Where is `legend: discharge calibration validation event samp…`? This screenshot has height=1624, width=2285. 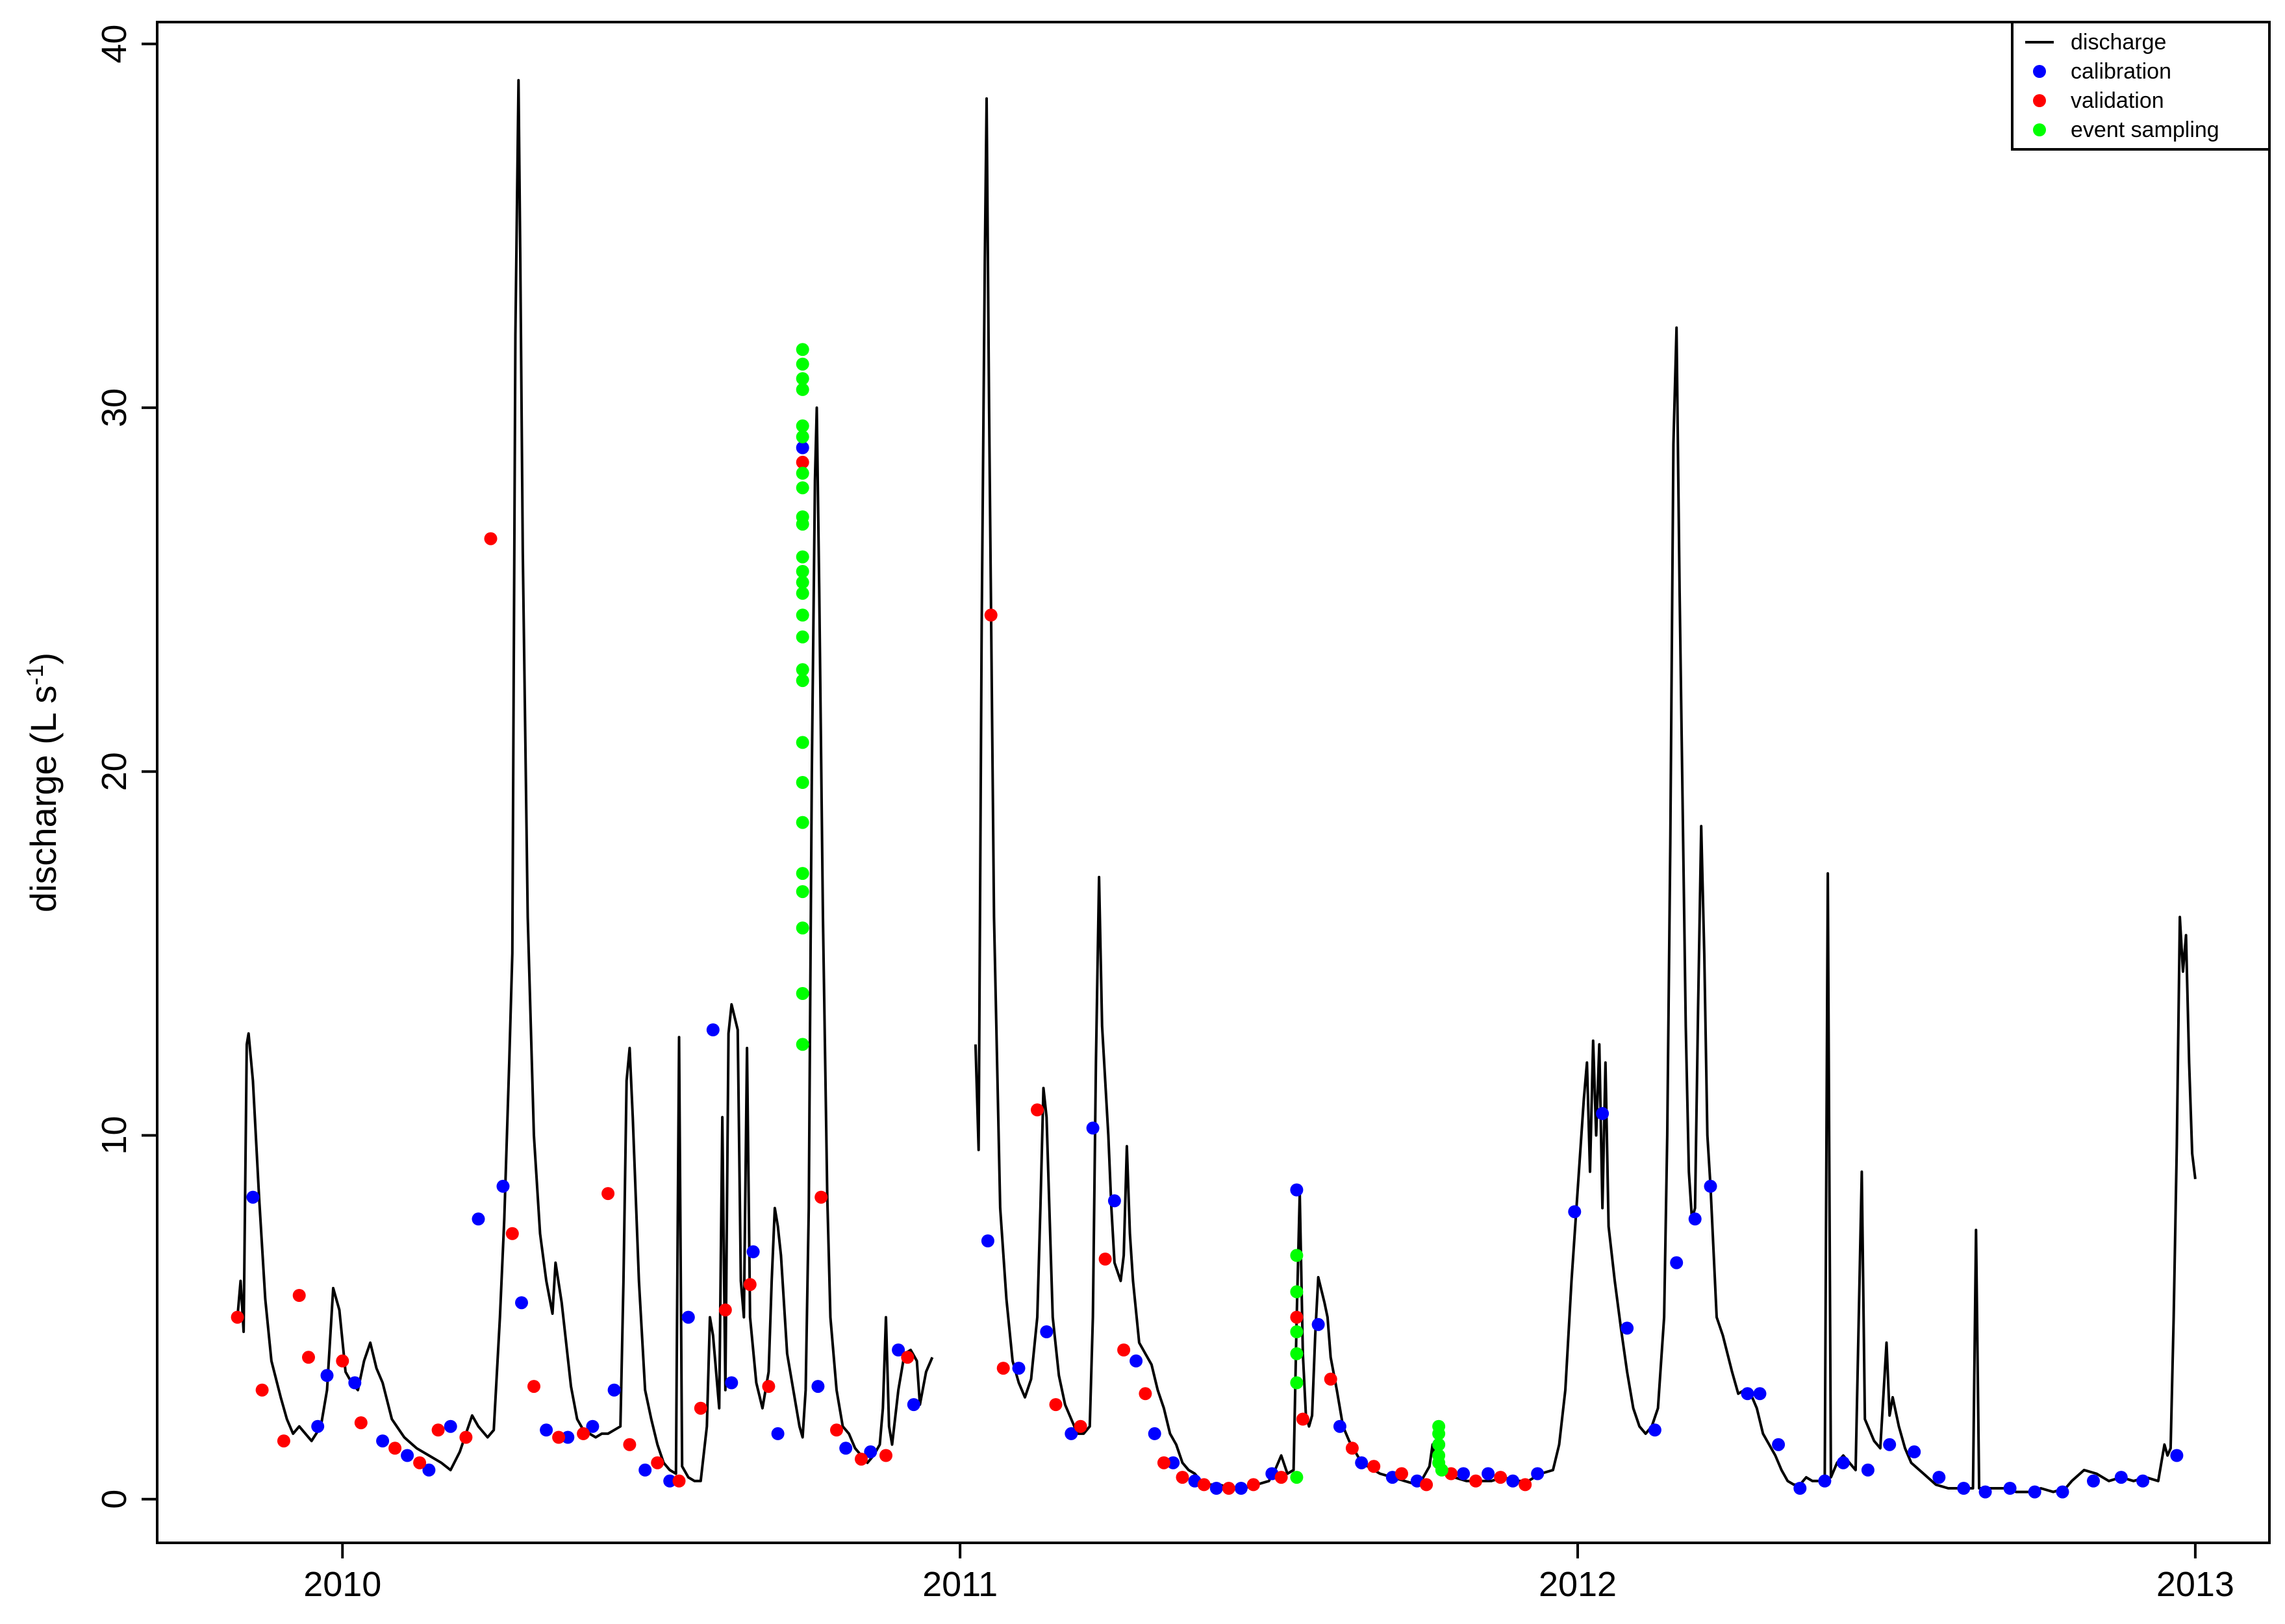
legend: discharge calibration validation event samp… is located at coordinates (2141, 86).